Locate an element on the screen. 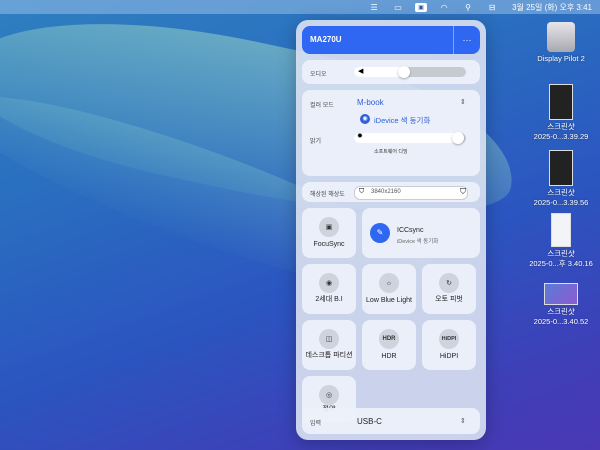  shield-icon: ⛉ is located at coordinates (362, 191).